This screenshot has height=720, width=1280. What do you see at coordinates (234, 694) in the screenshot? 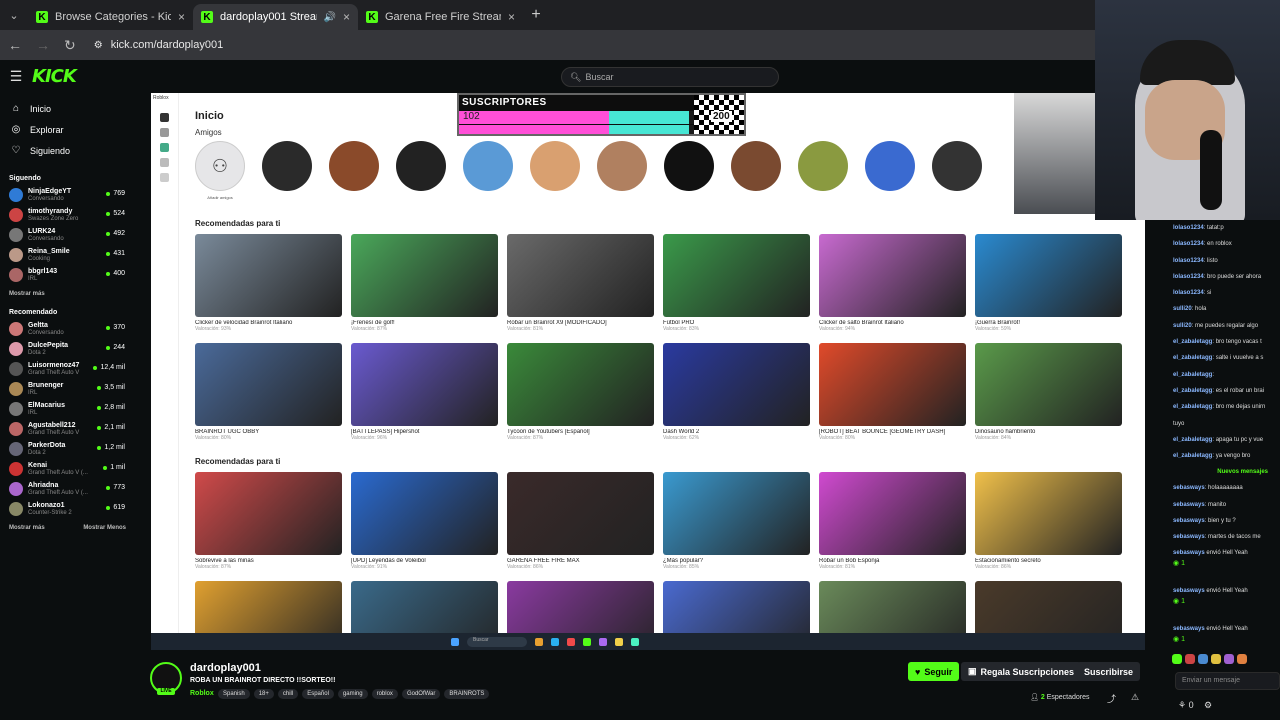
I see `stream-tag: Spanish` at bounding box center [234, 694].